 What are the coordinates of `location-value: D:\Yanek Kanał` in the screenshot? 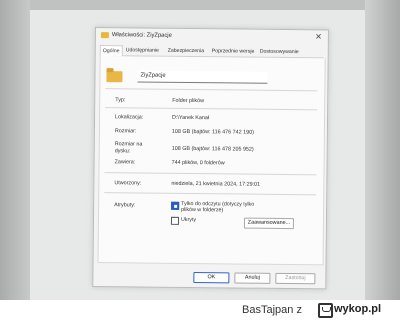 It's located at (191, 118).